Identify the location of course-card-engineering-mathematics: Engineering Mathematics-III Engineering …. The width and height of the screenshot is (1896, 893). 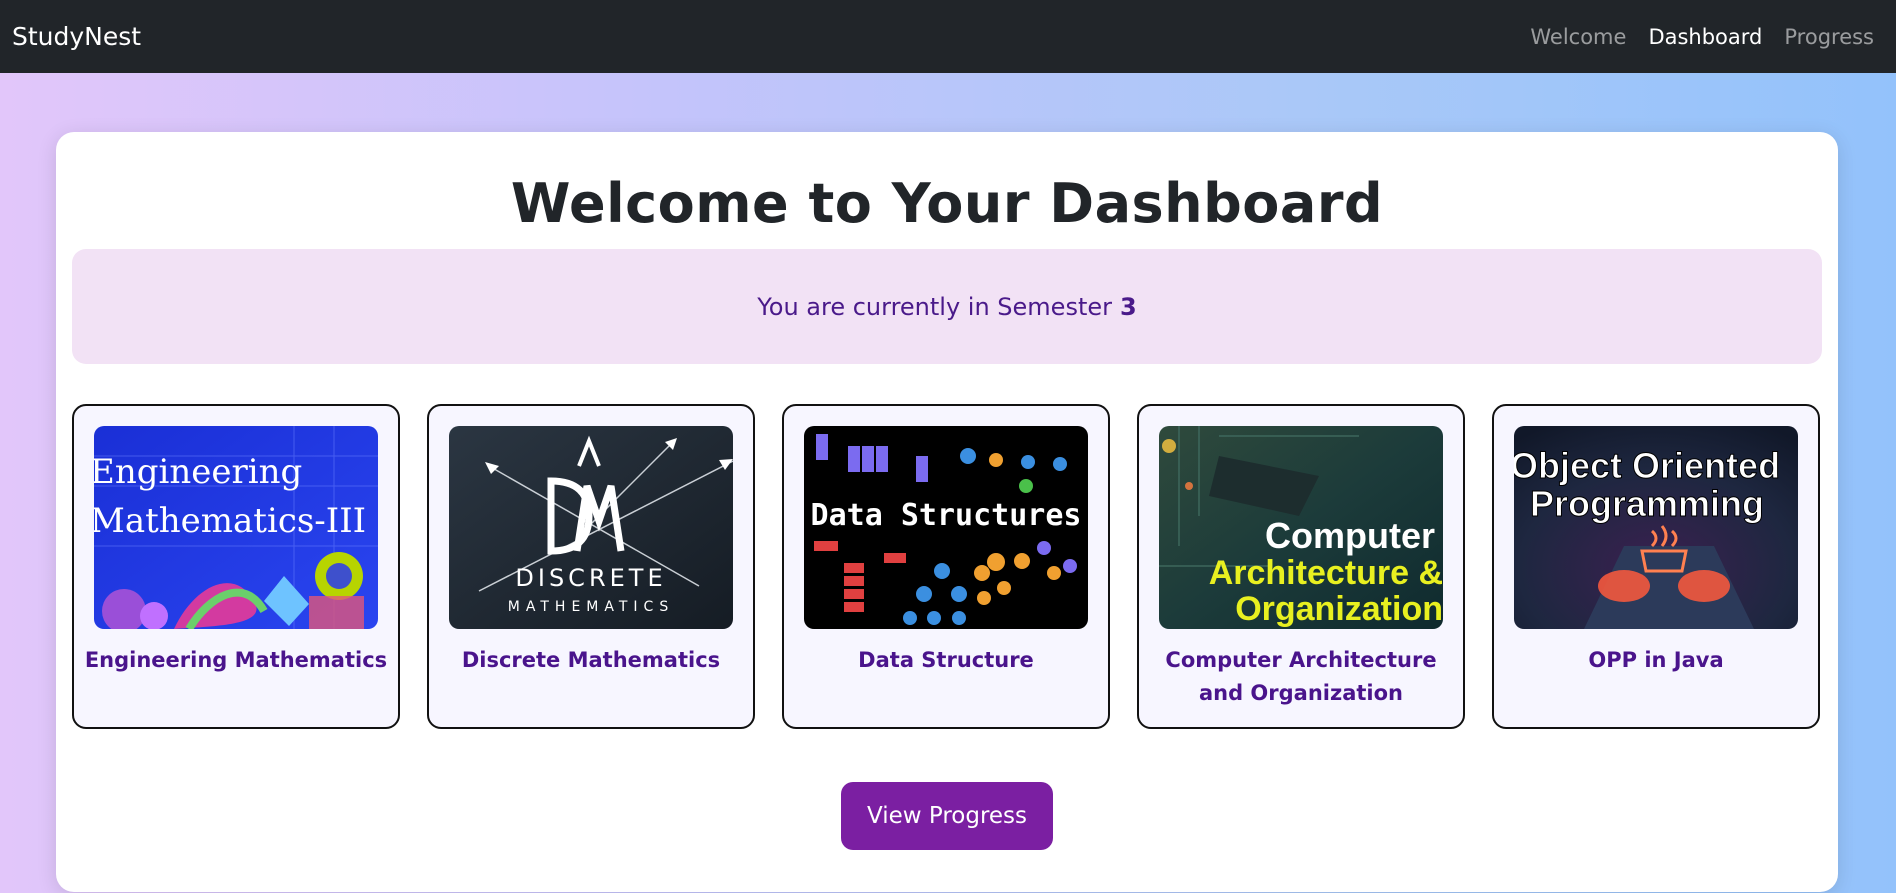
(236, 566).